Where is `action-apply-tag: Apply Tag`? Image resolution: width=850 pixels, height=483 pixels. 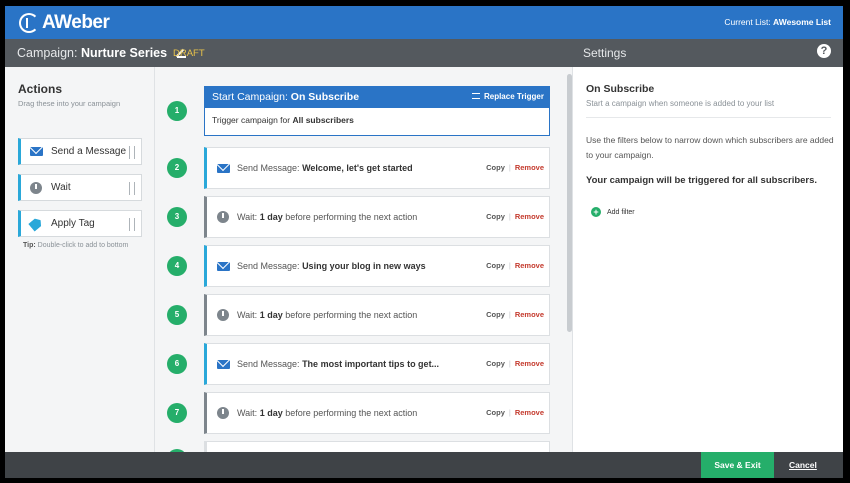
action-apply-tag: Apply Tag is located at coordinates (80, 223).